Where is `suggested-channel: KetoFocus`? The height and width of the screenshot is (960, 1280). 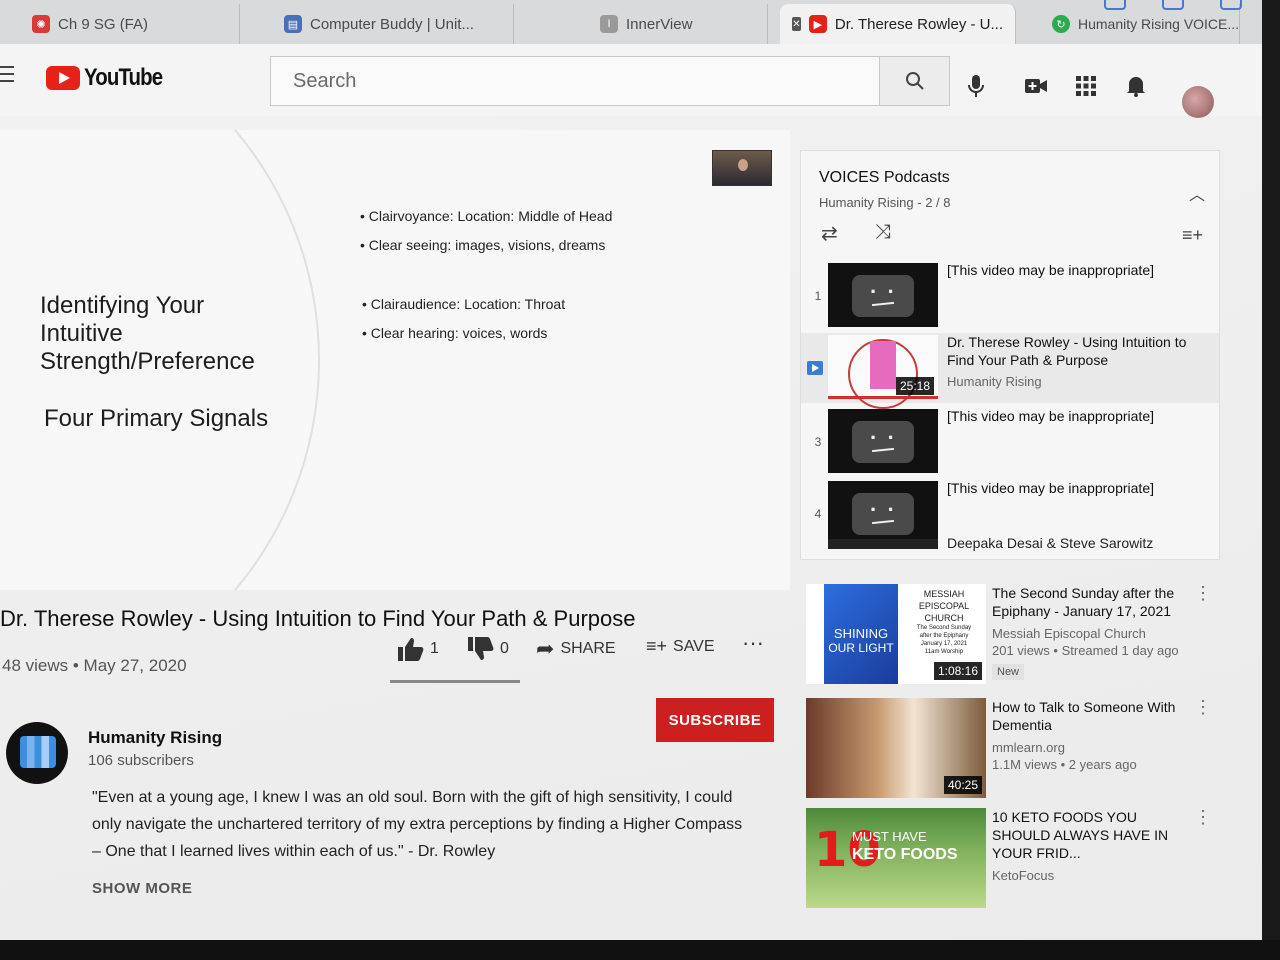
suggested-channel: KetoFocus is located at coordinates (1023, 875).